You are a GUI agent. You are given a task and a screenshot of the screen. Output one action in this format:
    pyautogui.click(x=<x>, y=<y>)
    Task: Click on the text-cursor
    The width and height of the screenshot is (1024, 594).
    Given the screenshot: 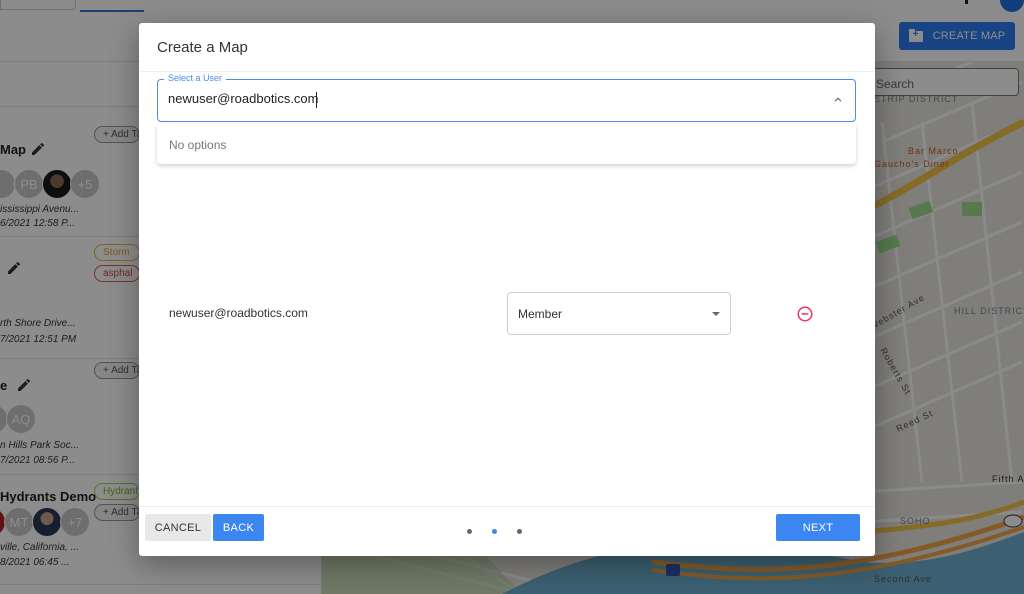 What is the action you would take?
    pyautogui.click(x=316, y=100)
    